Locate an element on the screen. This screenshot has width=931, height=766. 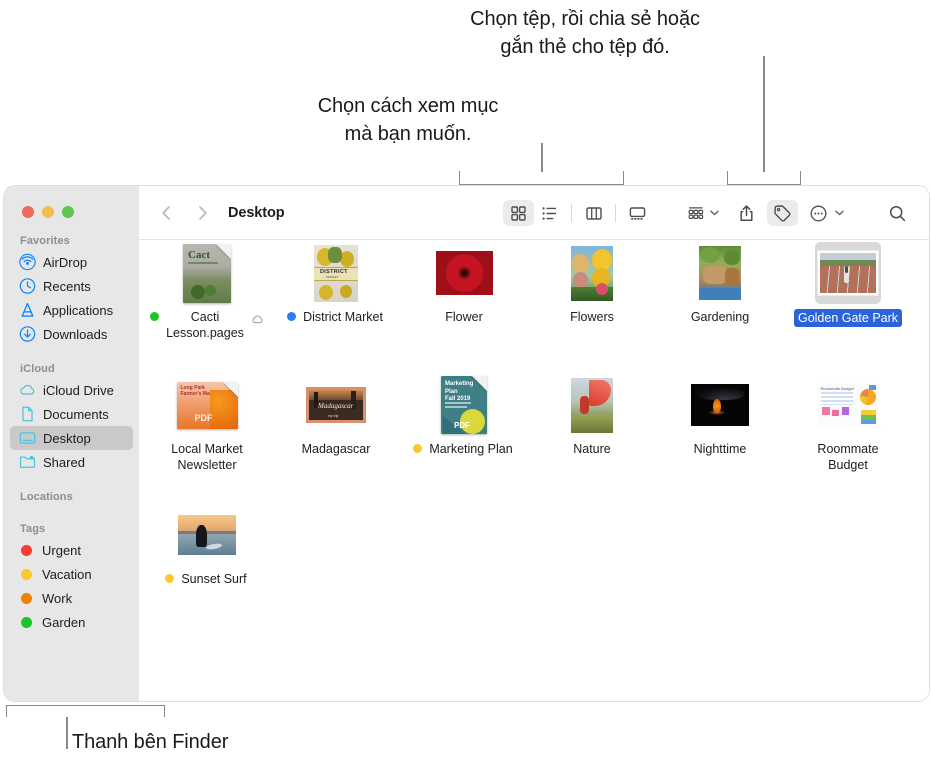
sidebar-item-label: Work is located at coordinates (57, 598).